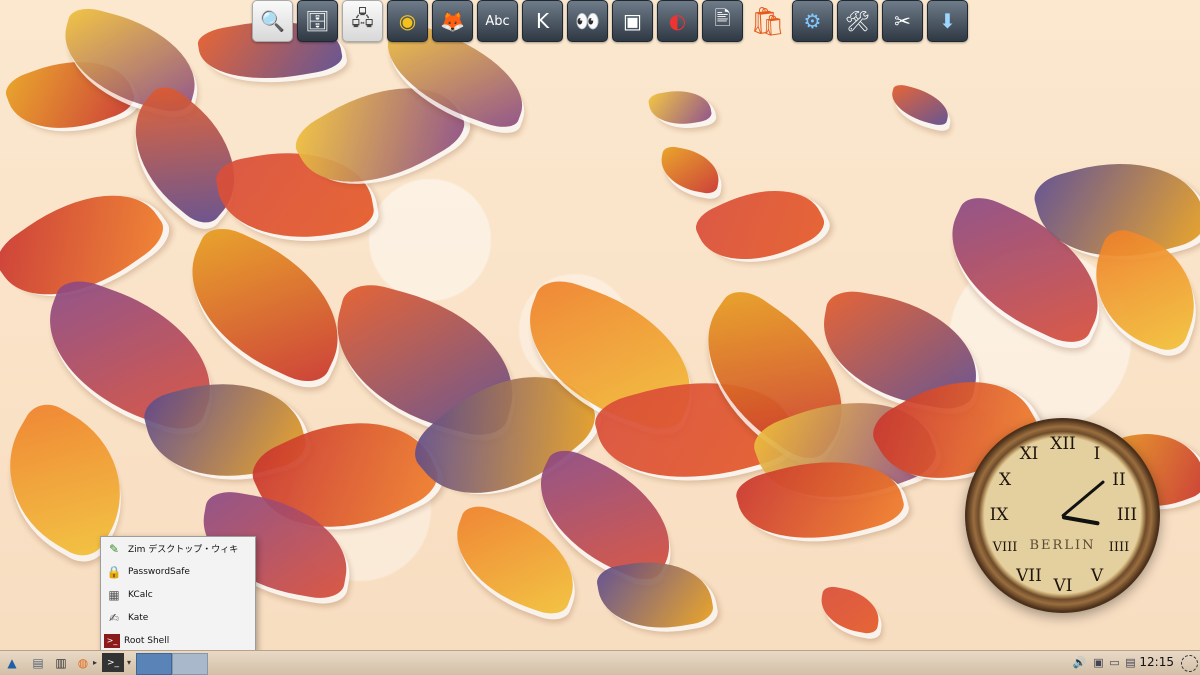  What do you see at coordinates (1029, 454) in the screenshot?
I see `clock-numeral: XI` at bounding box center [1029, 454].